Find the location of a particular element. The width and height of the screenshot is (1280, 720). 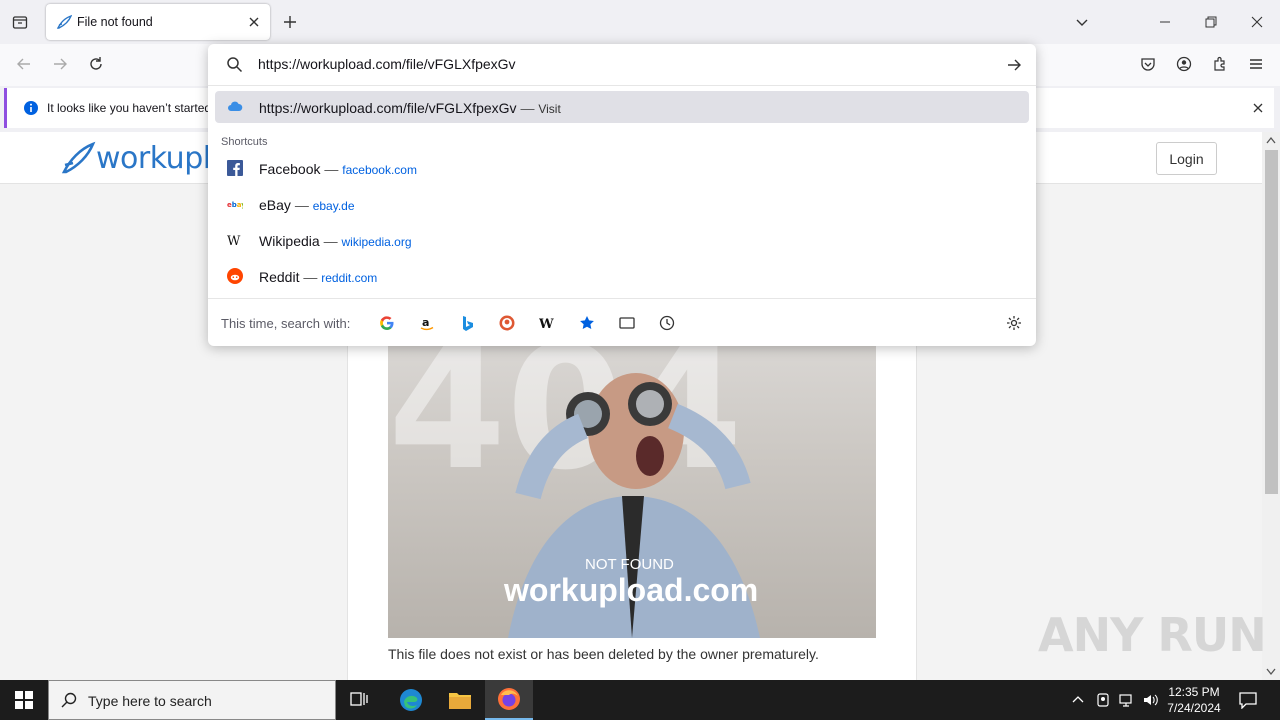

close-window-button is located at coordinates (1257, 22).